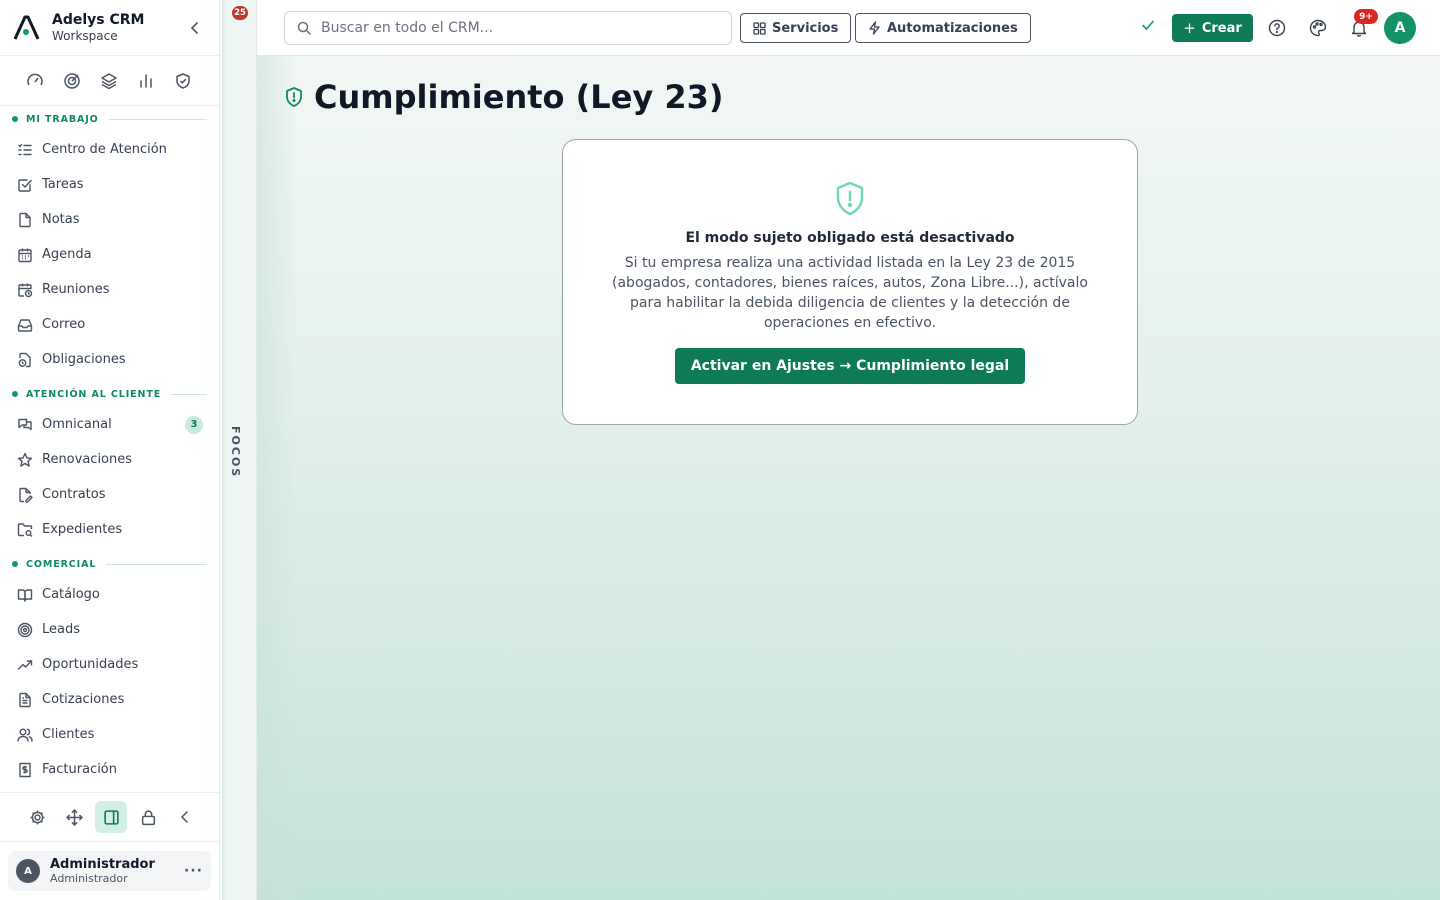 This screenshot has width=1440, height=900. Describe the element at coordinates (109, 734) in the screenshot. I see `sidebar-item-clientes: Clientes` at that location.